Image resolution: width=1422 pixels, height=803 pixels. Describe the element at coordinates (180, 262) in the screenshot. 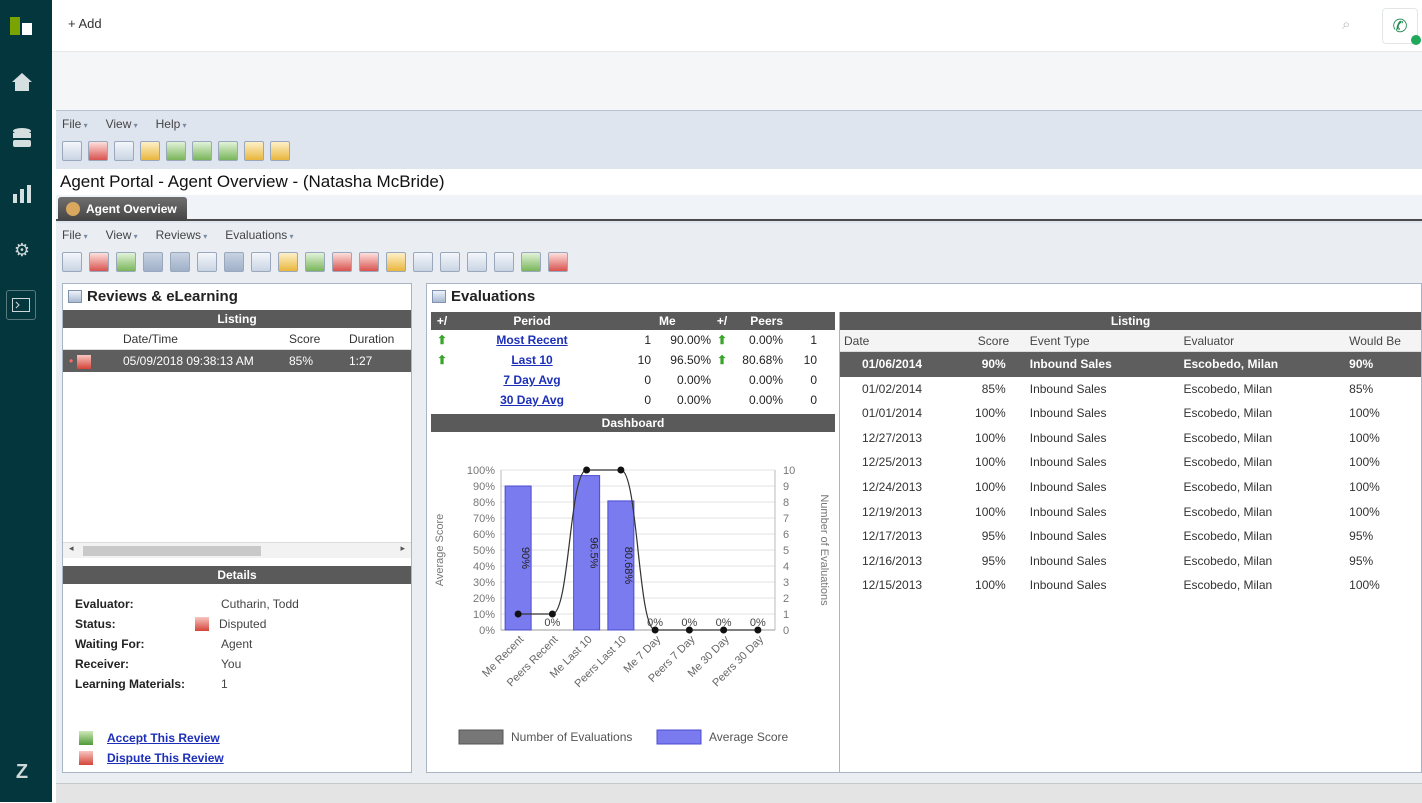

I see `edit-layout-icon` at that location.